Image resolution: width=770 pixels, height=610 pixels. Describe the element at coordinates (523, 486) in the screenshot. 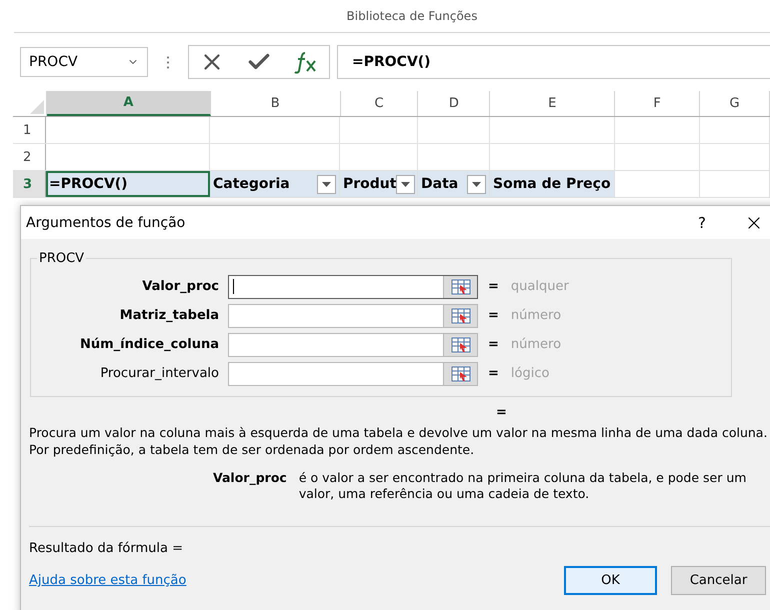

I see `argument-description: é o valor a ser encontrado na primeira coluna da tabela, e pode ser um valor, uma referência ou uma cadeia de texto.` at that location.